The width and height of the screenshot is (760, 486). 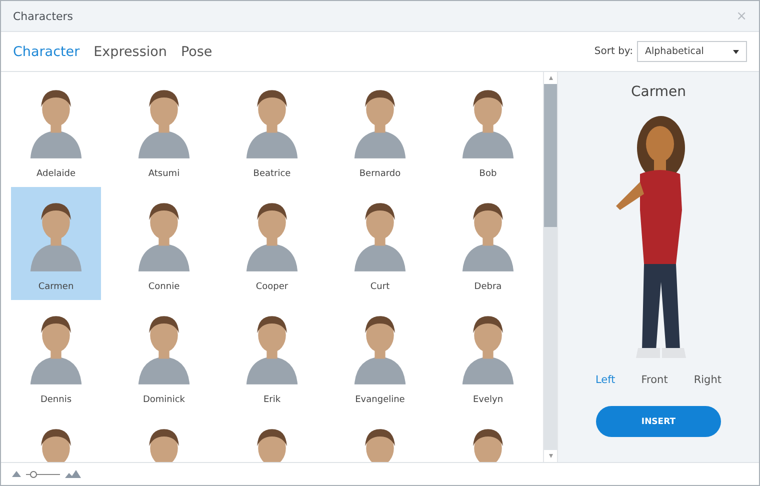 What do you see at coordinates (73, 474) in the screenshot?
I see `large-mountain-icon` at bounding box center [73, 474].